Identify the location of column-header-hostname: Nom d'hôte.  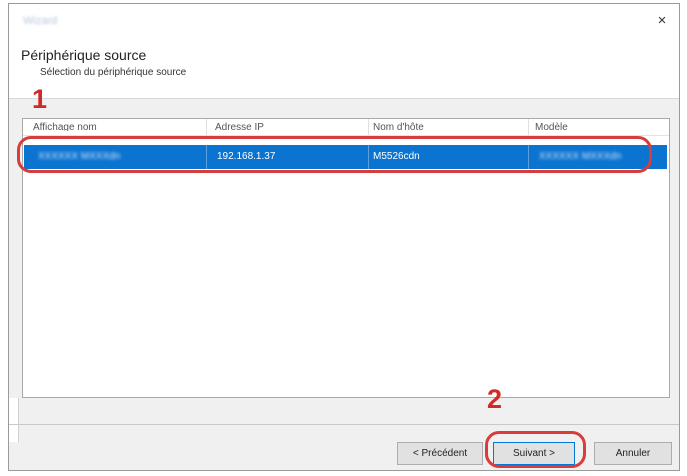
(448, 126).